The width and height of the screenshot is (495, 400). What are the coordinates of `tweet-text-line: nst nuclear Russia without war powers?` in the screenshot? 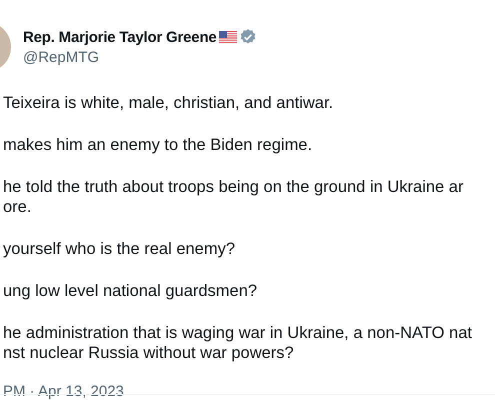 It's located at (148, 353).